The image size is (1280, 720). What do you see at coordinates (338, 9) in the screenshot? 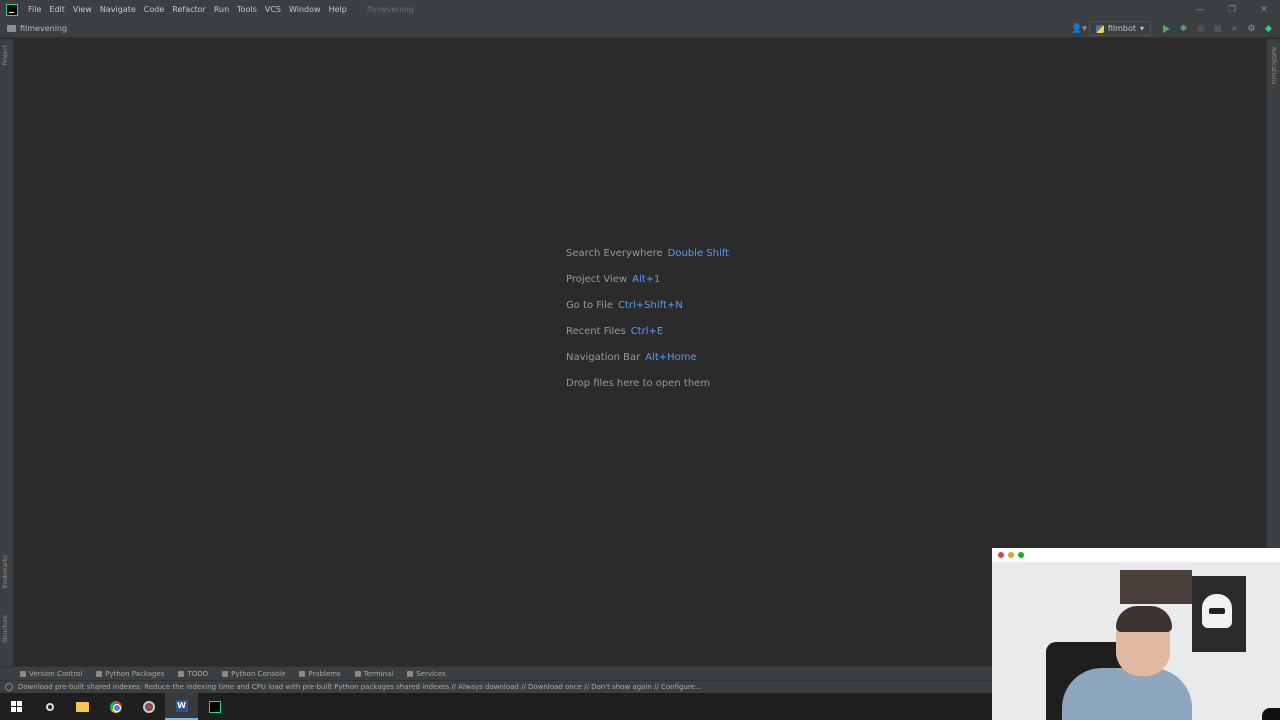
I see `menu-help: Help` at bounding box center [338, 9].